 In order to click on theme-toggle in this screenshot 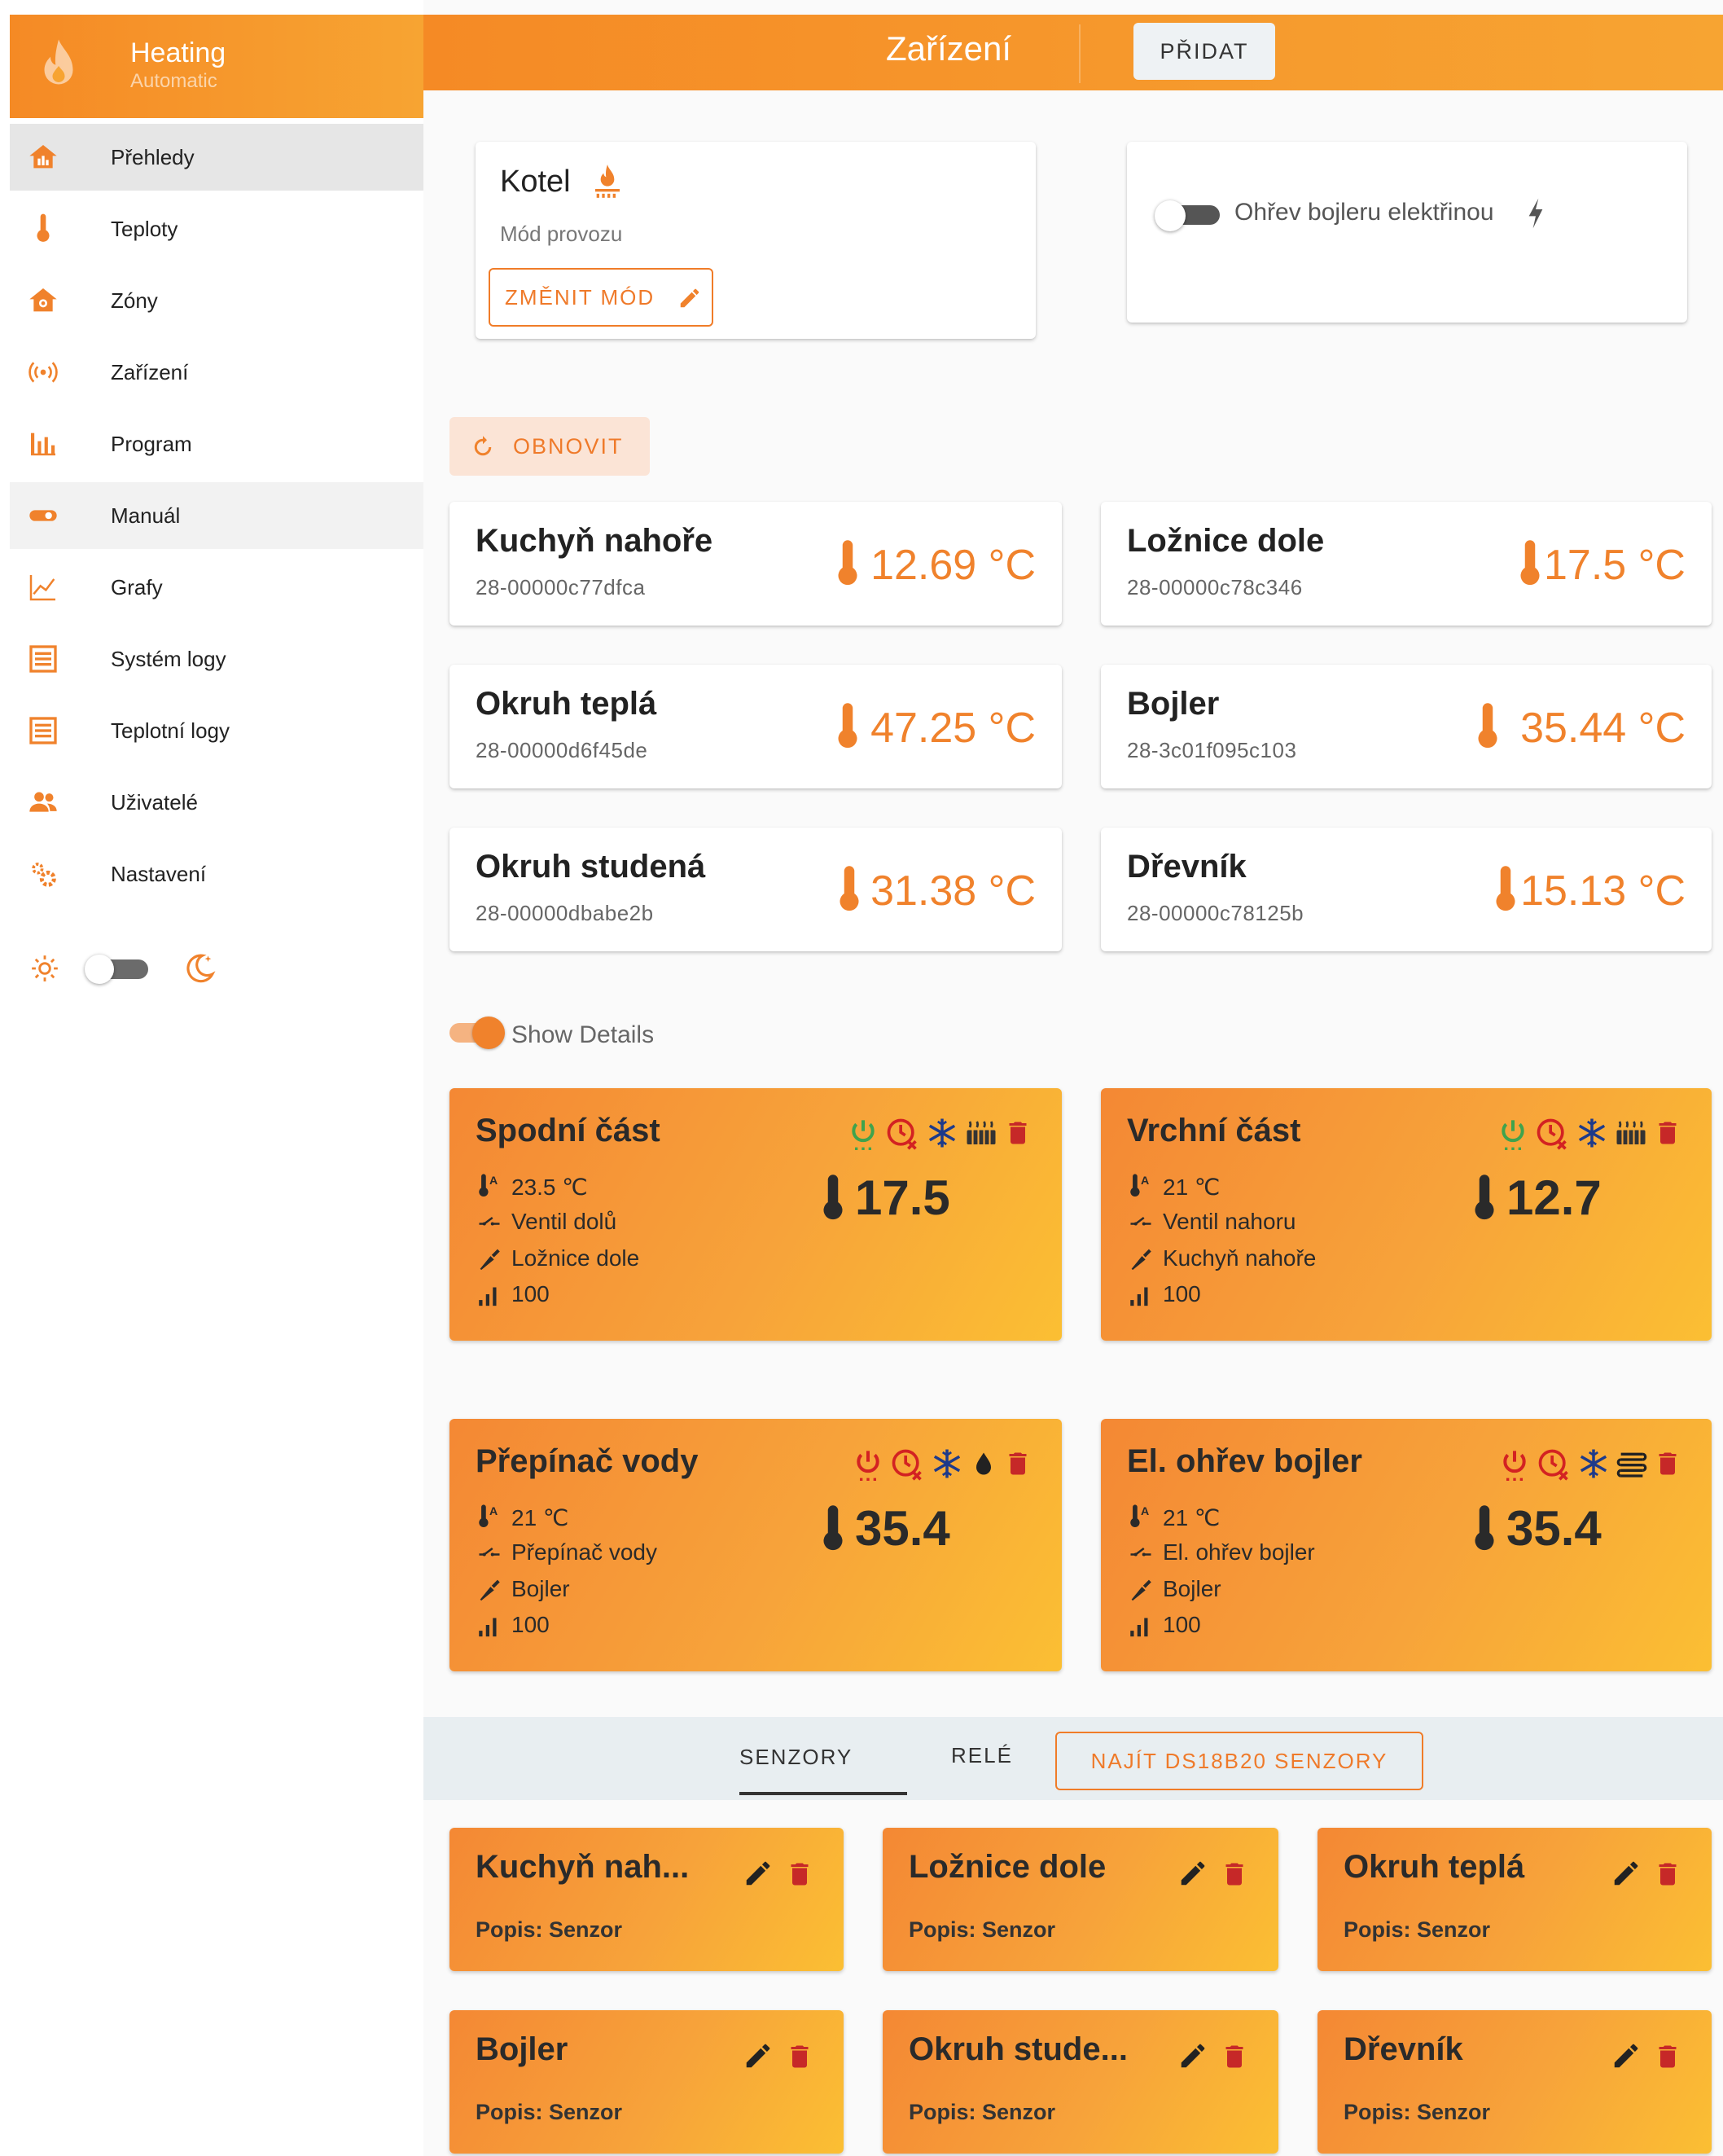, I will do `click(118, 969)`.